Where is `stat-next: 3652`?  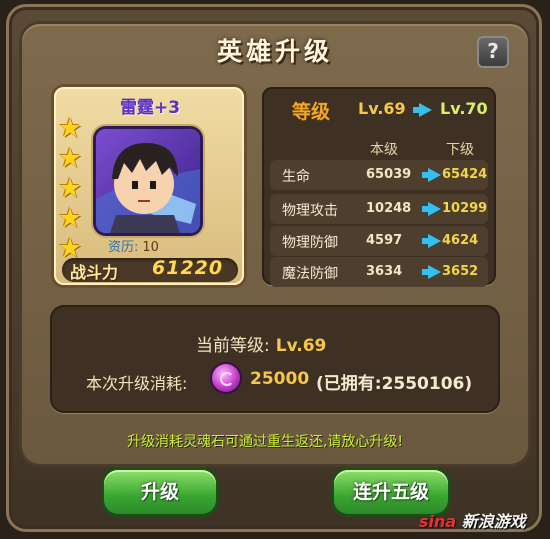
stat-next: 3652 is located at coordinates (460, 271).